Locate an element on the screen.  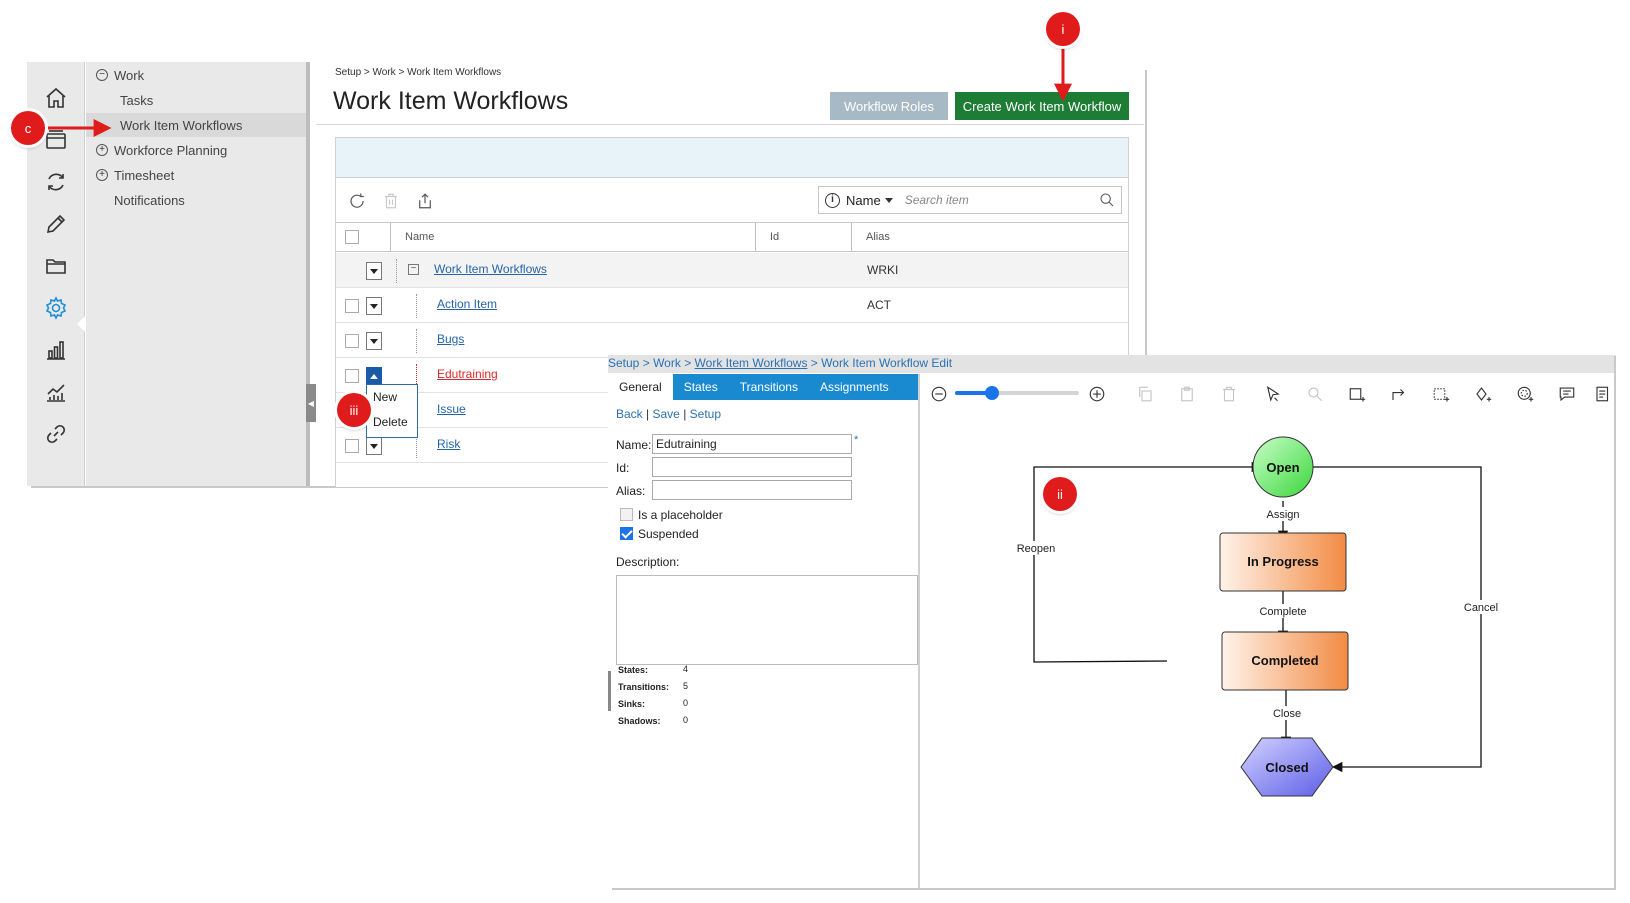
suspended-checkbox is located at coordinates (626, 533).